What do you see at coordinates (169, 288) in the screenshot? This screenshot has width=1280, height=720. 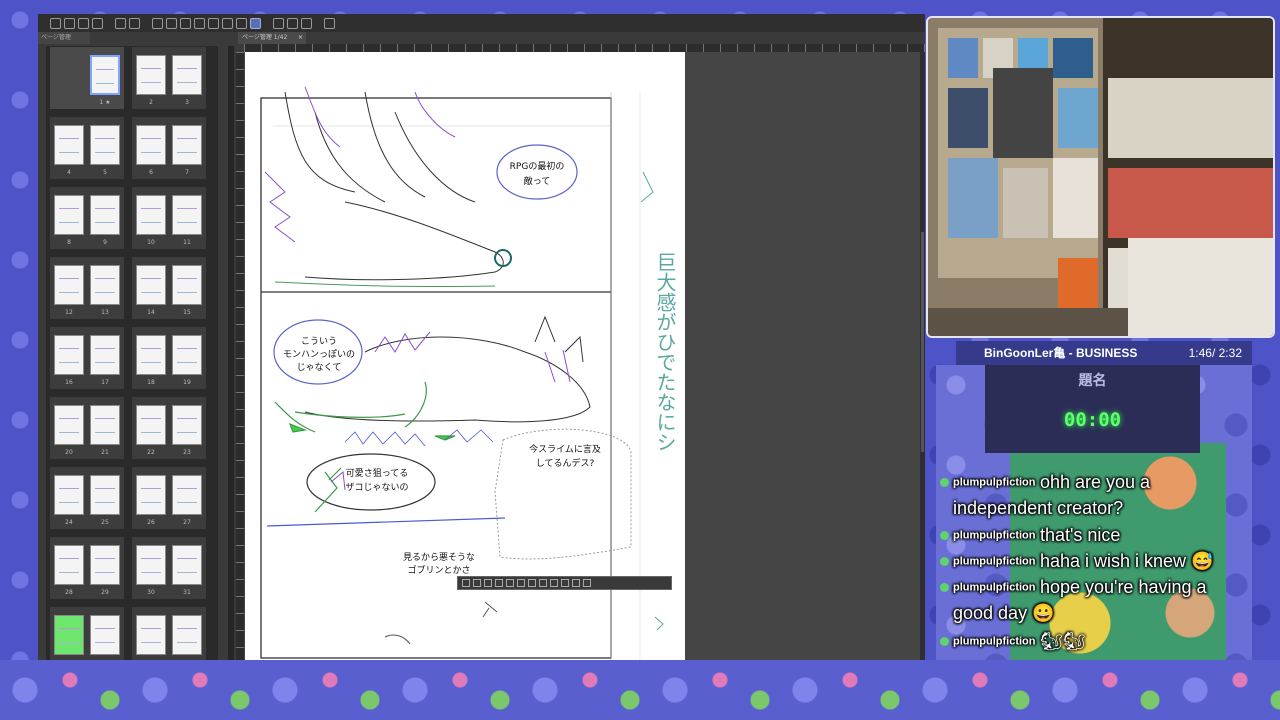 I see `page-spread: 14 15` at bounding box center [169, 288].